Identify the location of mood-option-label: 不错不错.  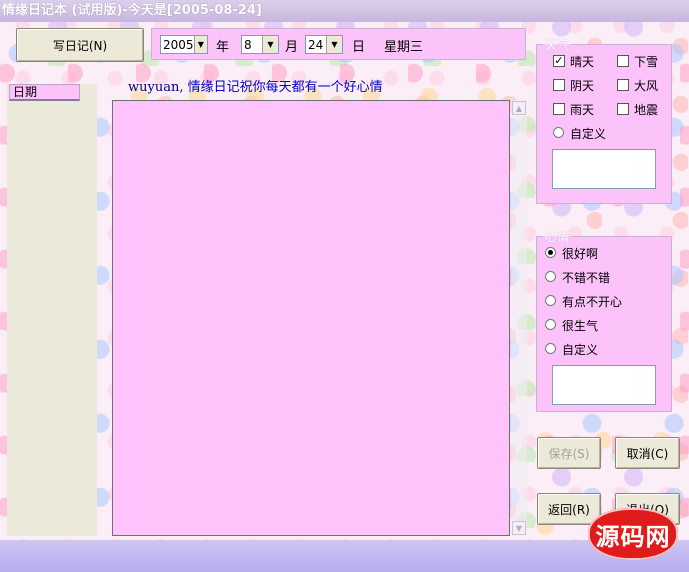
(586, 278).